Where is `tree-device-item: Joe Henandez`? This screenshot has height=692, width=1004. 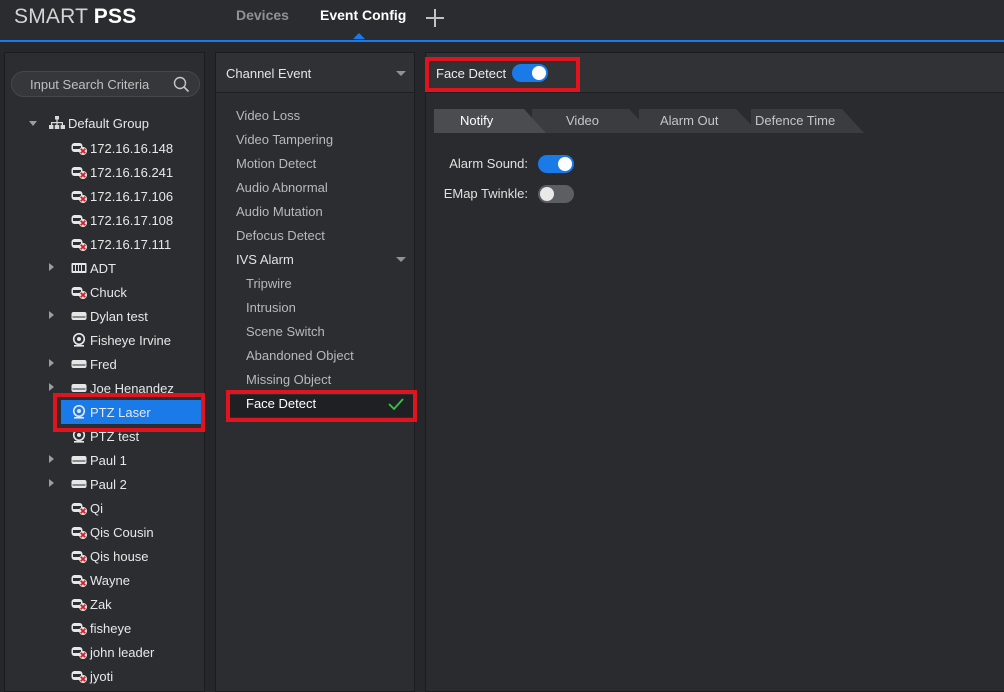 tree-device-item: Joe Henandez is located at coordinates (122, 388).